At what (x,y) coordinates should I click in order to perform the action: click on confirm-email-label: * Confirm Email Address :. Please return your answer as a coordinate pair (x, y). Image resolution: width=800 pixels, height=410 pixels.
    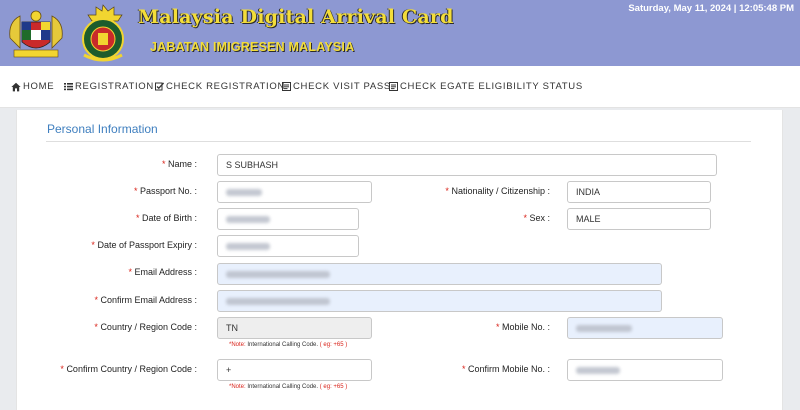
    Looking at the image, I should click on (145, 300).